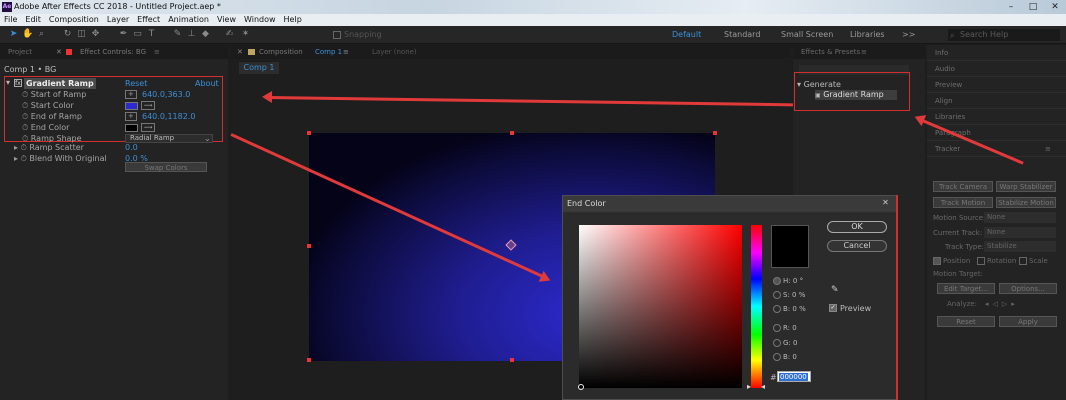  I want to click on tab-effects-presets: Effects & Presets, so click(830, 52).